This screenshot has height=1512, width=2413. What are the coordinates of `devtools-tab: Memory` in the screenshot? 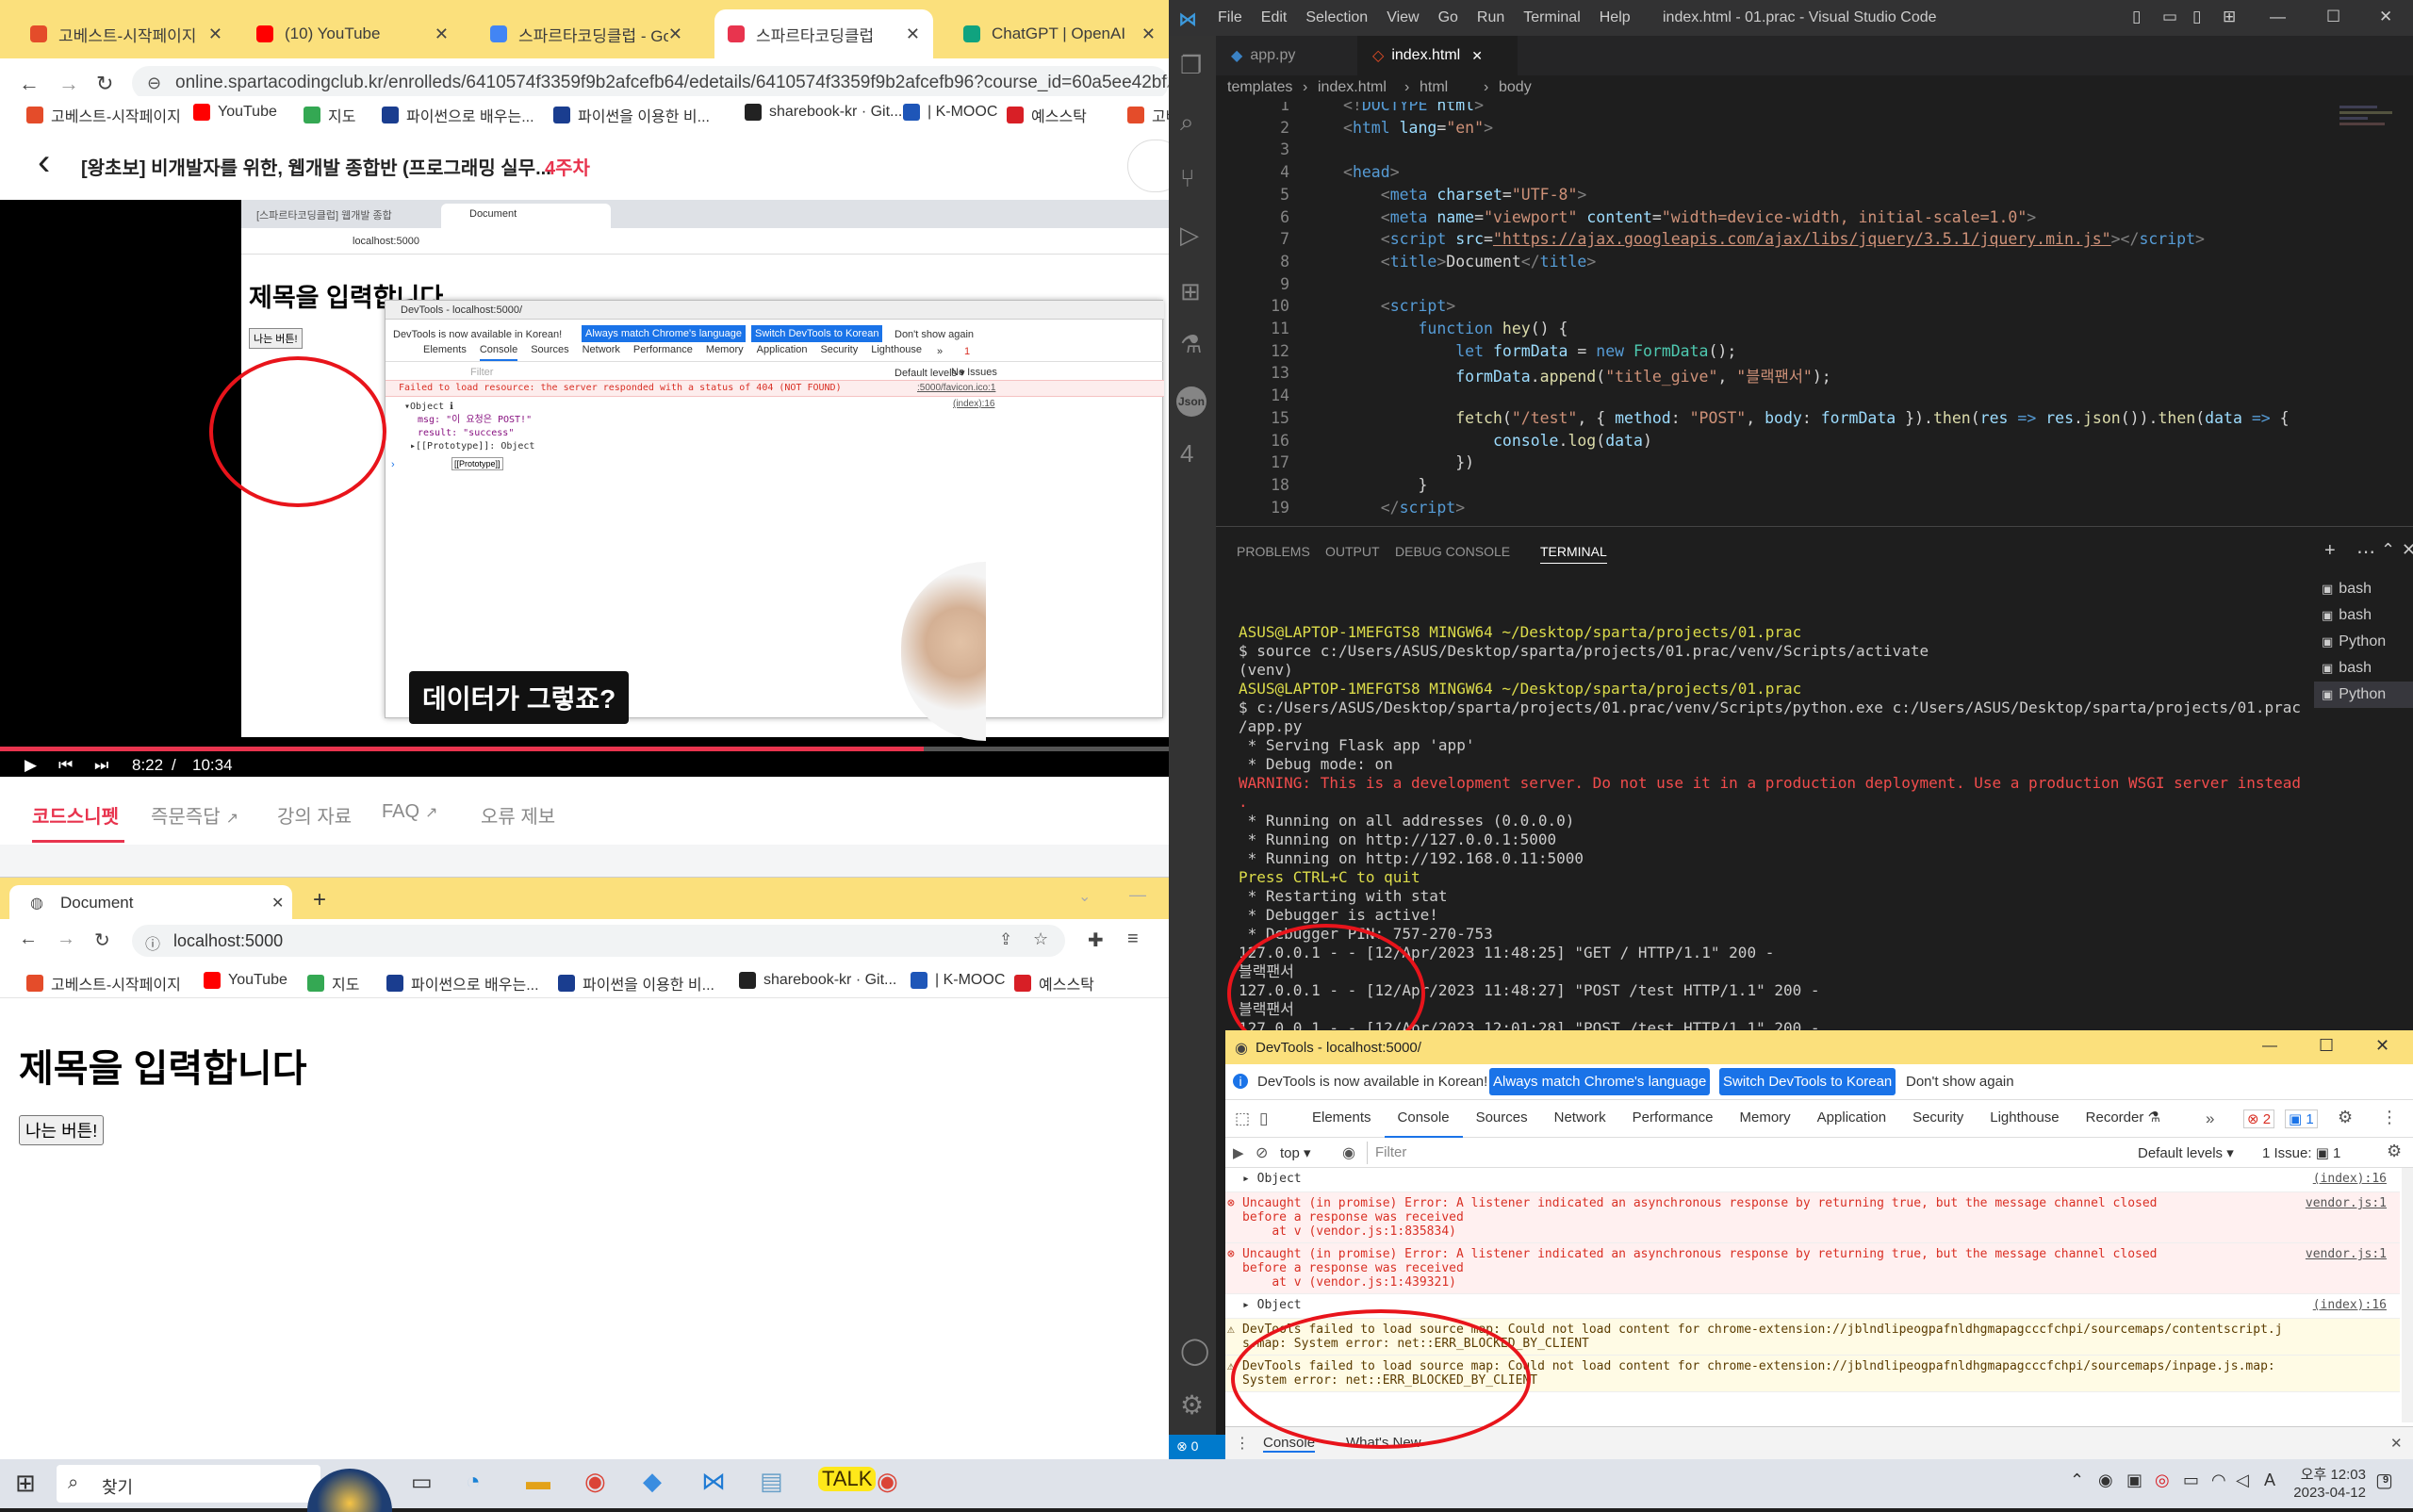 It's located at (1765, 1119).